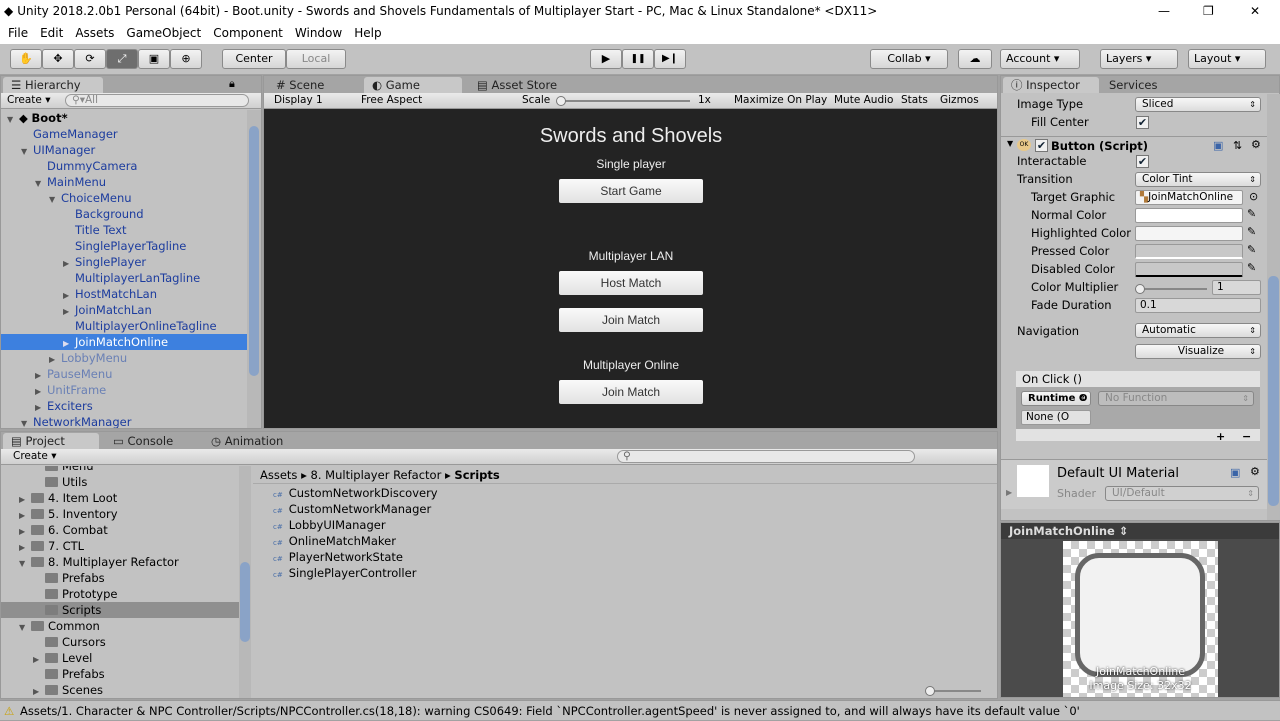  Describe the element at coordinates (120, 514) in the screenshot. I see `project-folder-item: ▶ 5. Inventory` at that location.